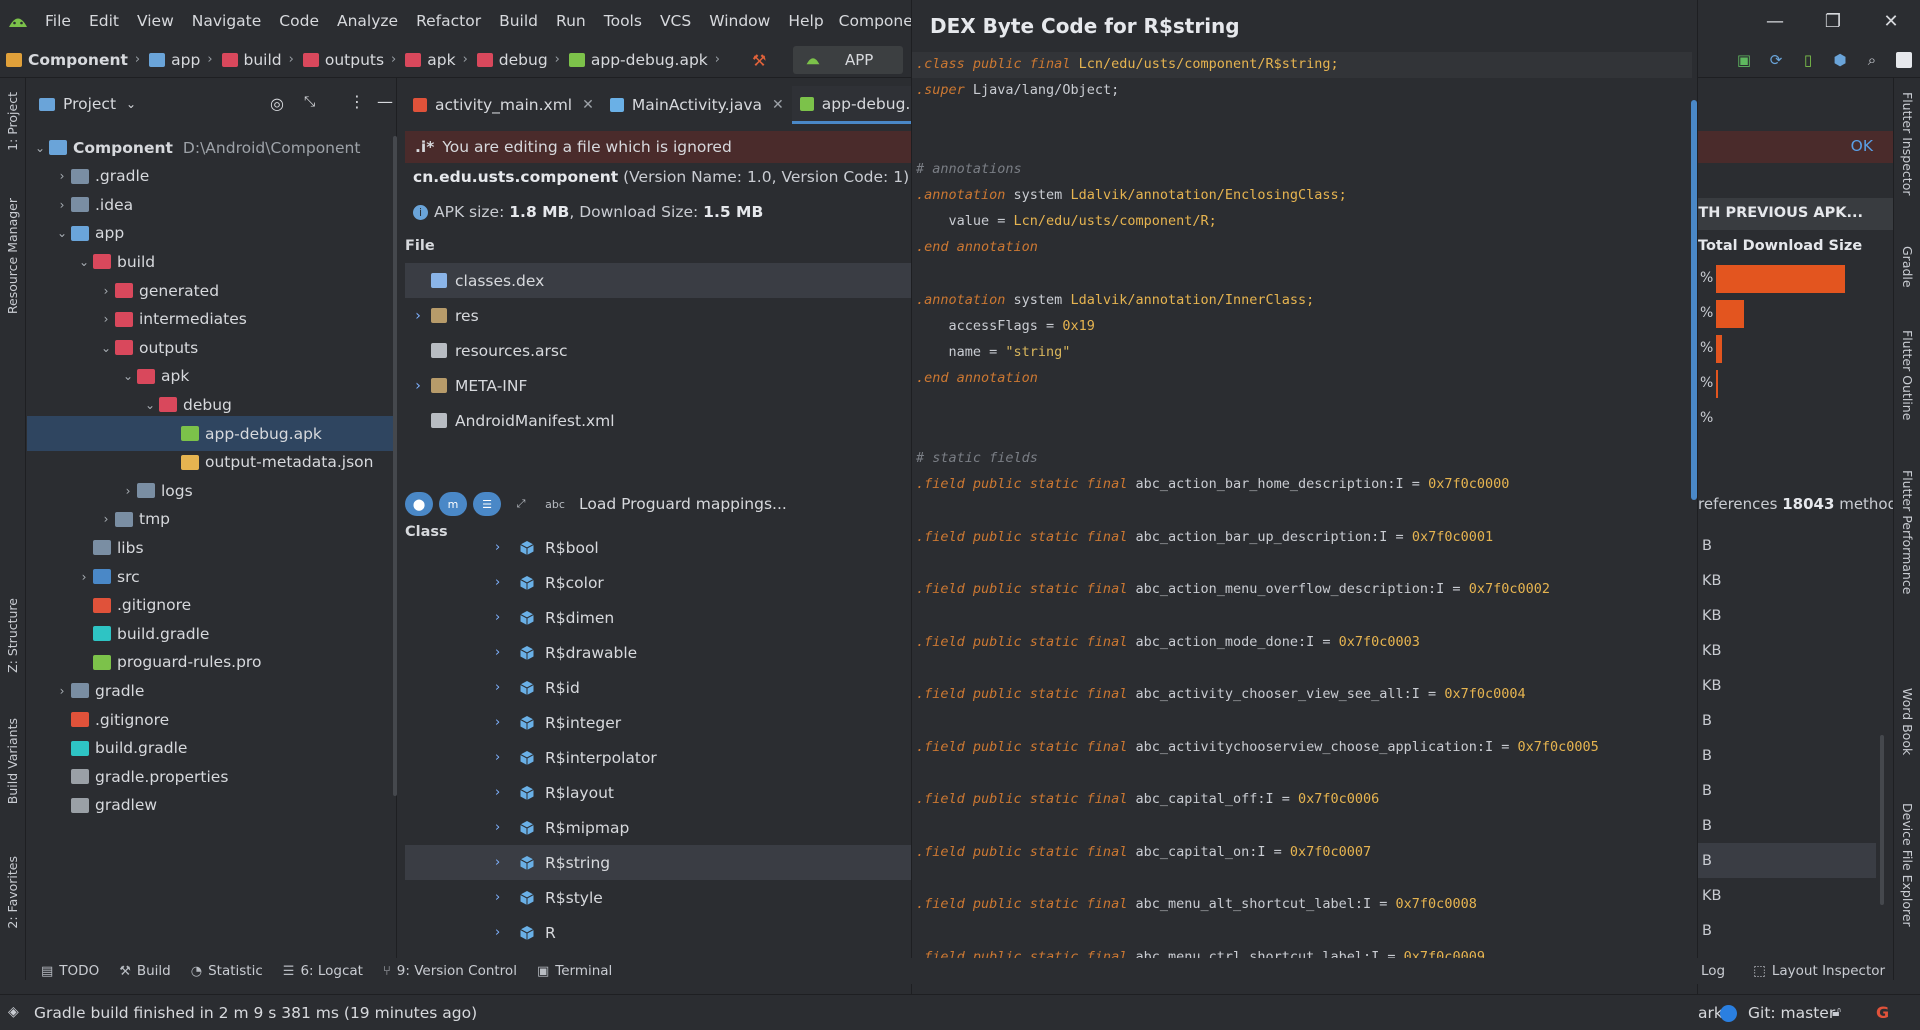 The image size is (1920, 1030). I want to click on menu-tools: Tools, so click(623, 21).